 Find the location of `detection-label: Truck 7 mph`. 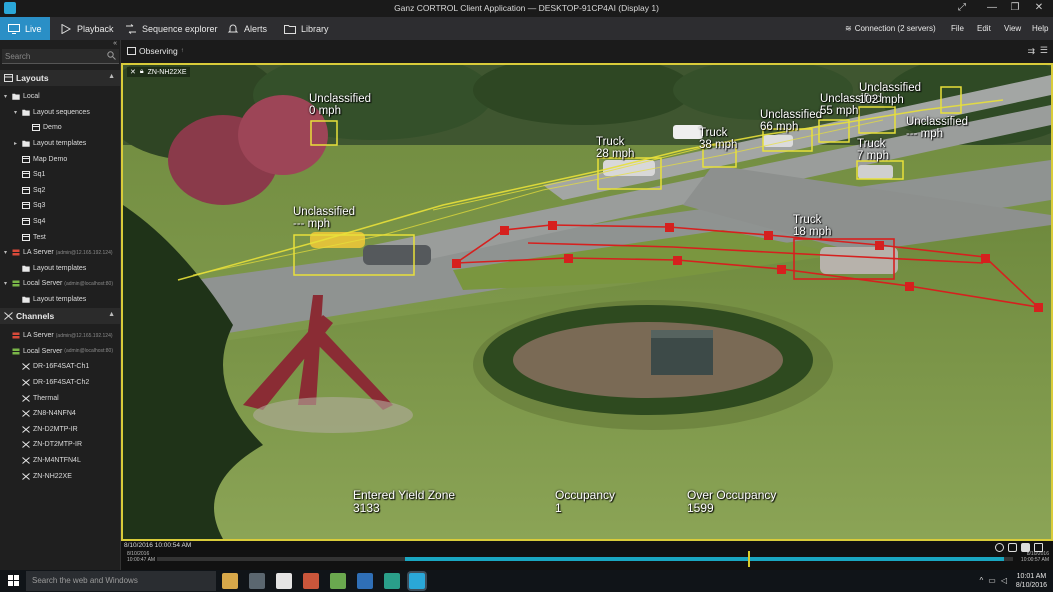

detection-label: Truck 7 mph is located at coordinates (873, 150).